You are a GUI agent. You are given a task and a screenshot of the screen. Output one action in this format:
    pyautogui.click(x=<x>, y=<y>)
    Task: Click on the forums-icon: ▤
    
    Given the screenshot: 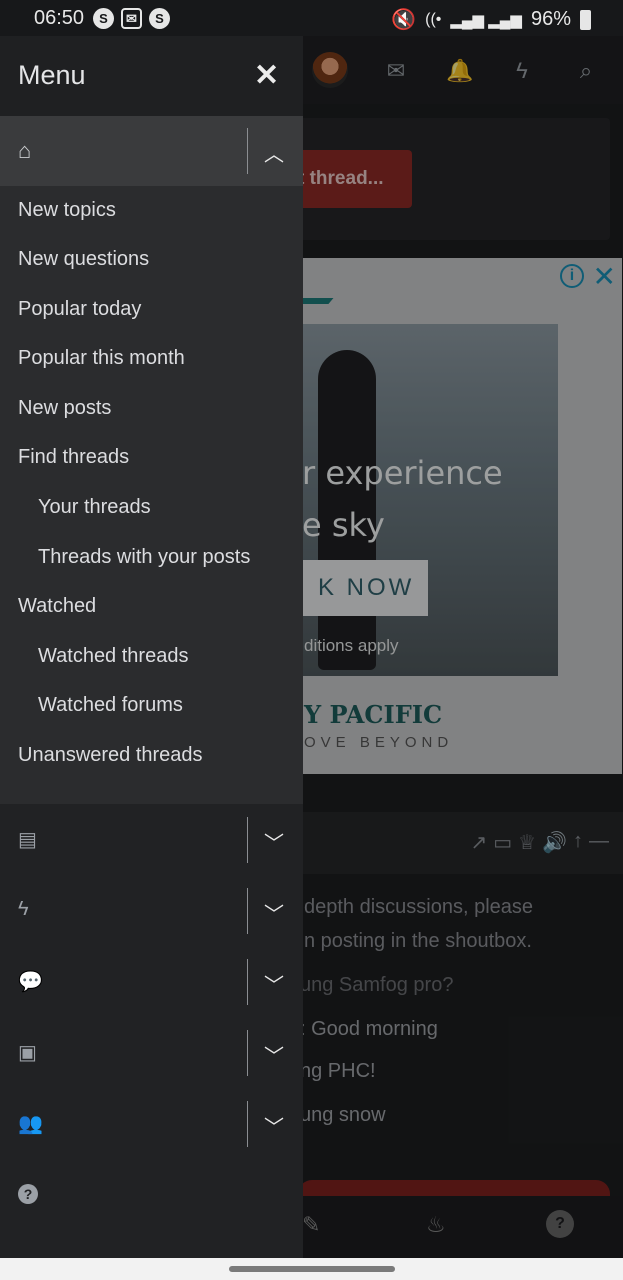 What is the action you would take?
    pyautogui.click(x=27, y=839)
    